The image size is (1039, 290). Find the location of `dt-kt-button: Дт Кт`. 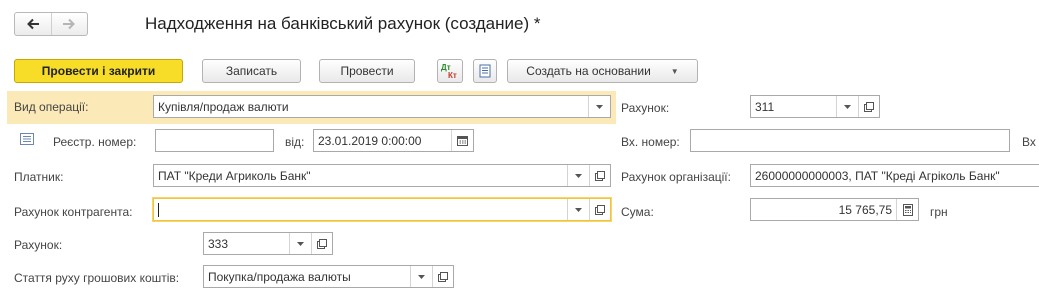

dt-kt-button: Дт Кт is located at coordinates (450, 71).